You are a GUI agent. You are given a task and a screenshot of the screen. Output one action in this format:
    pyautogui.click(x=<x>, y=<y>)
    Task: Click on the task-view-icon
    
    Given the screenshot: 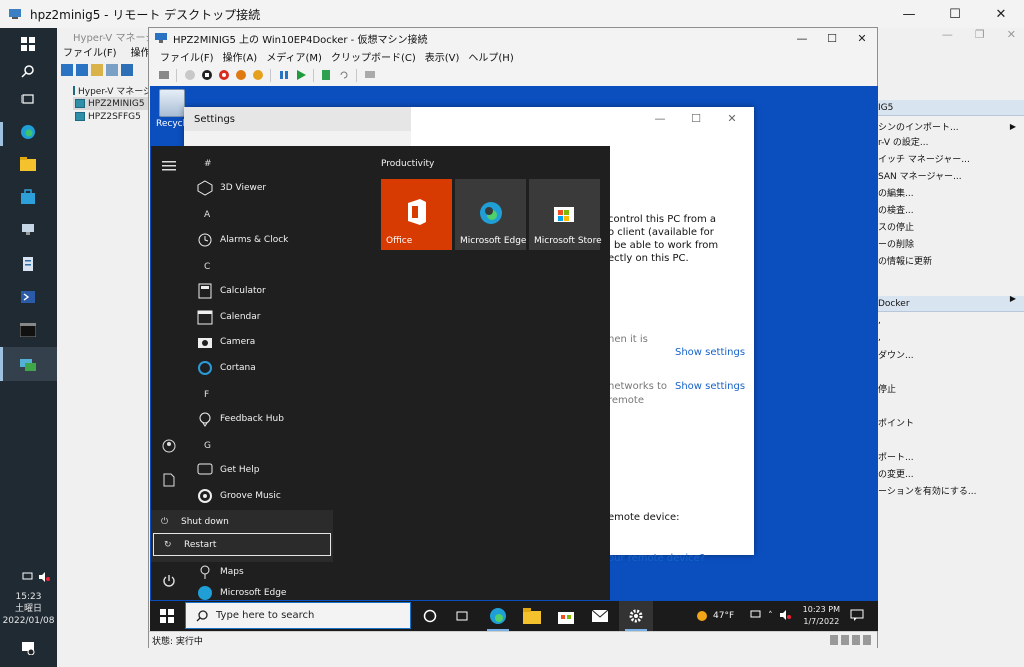 What is the action you would take?
    pyautogui.click(x=28, y=99)
    